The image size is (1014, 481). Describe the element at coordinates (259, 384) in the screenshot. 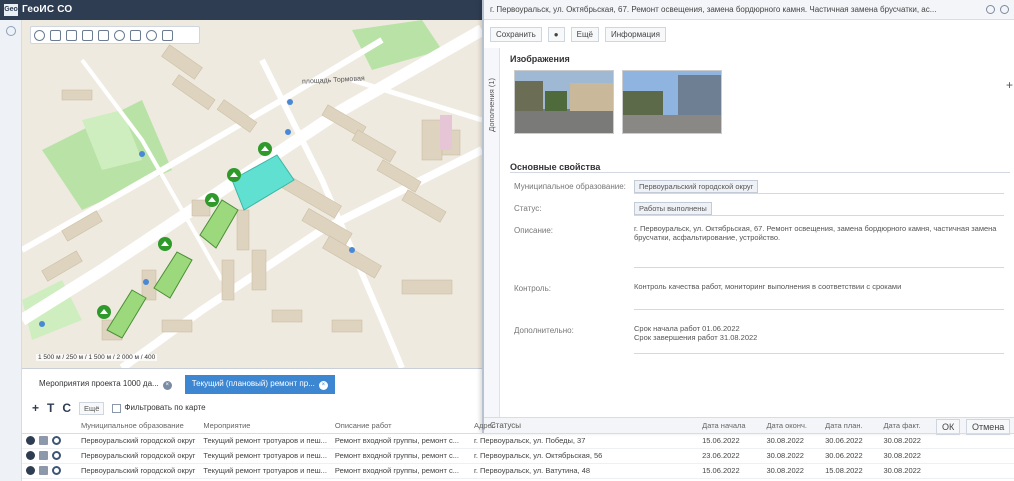

I see `tab-current-repair: Текущий (плановый) ремонт пр... ×` at that location.